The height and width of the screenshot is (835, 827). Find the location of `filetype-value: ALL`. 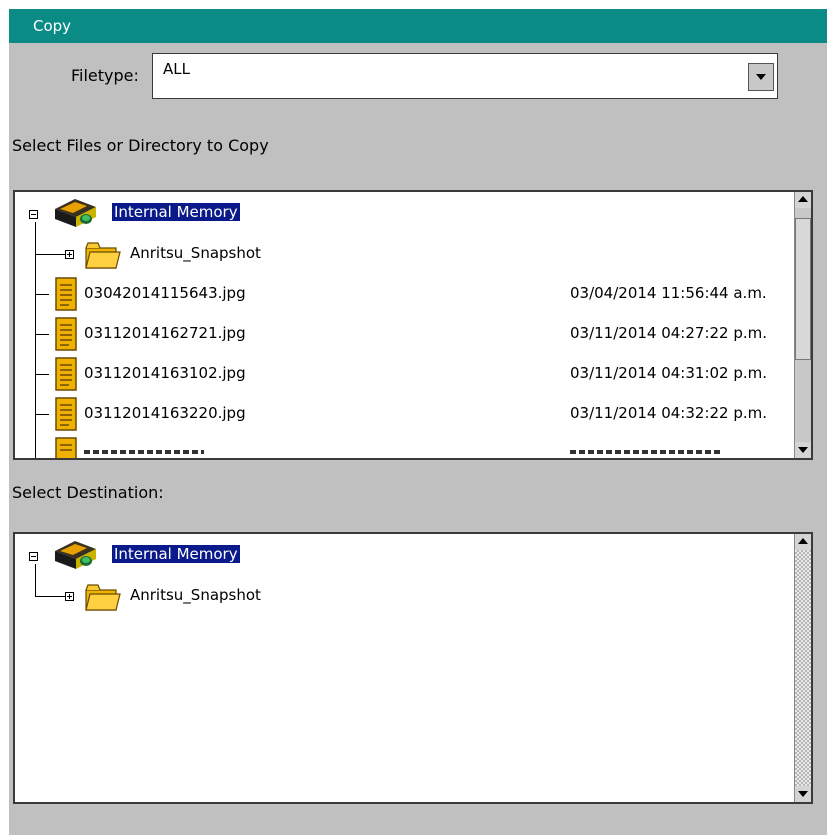

filetype-value: ALL is located at coordinates (176, 69).